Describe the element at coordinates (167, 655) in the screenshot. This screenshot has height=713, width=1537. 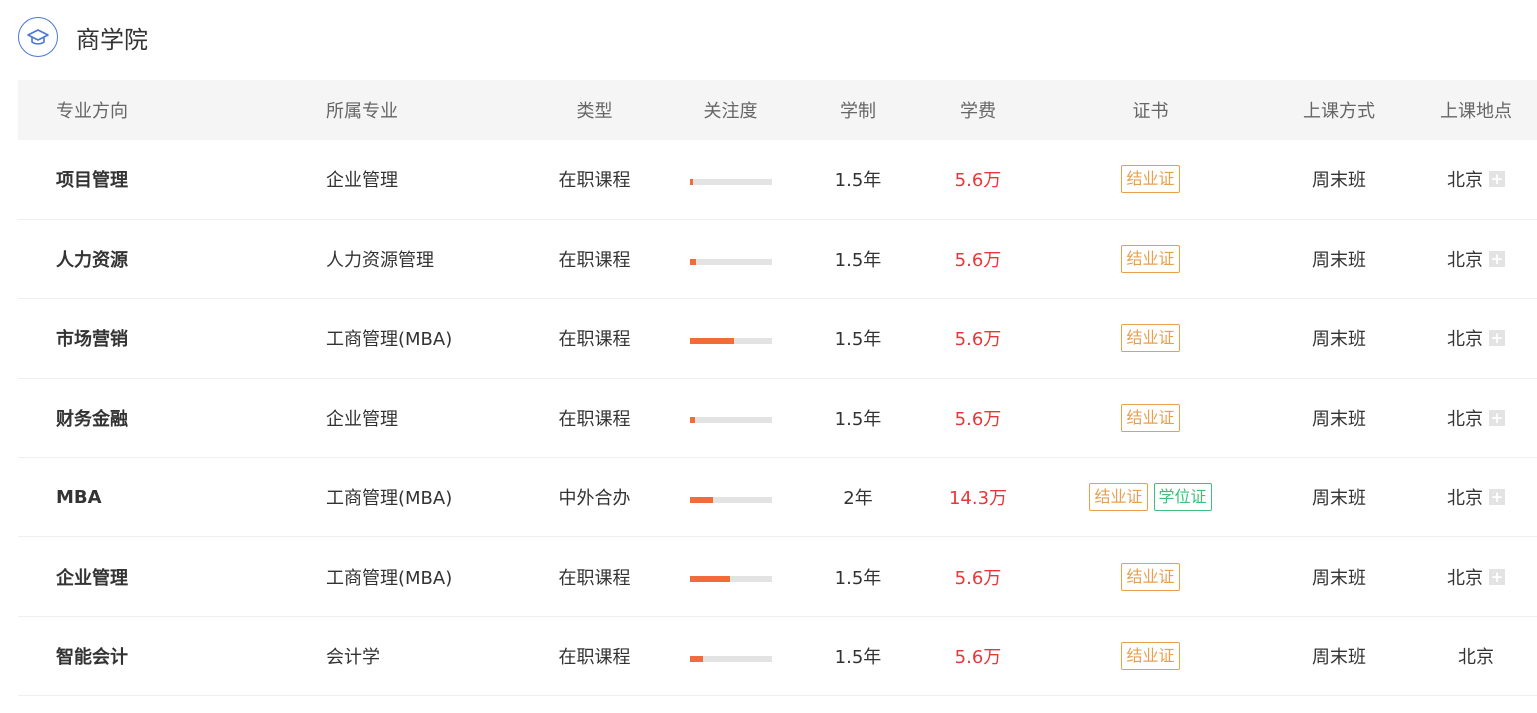
I see `direction-cell: 智能会计` at that location.